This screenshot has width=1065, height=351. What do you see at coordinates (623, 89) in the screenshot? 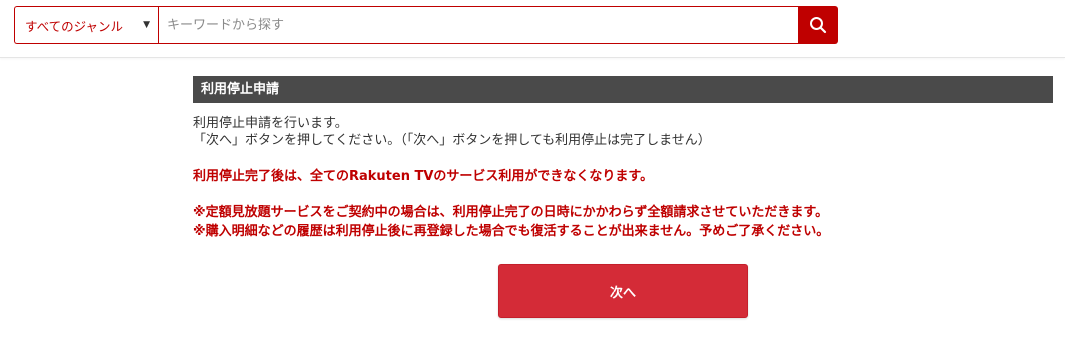
I see `section-title: 利用停止申請` at bounding box center [623, 89].